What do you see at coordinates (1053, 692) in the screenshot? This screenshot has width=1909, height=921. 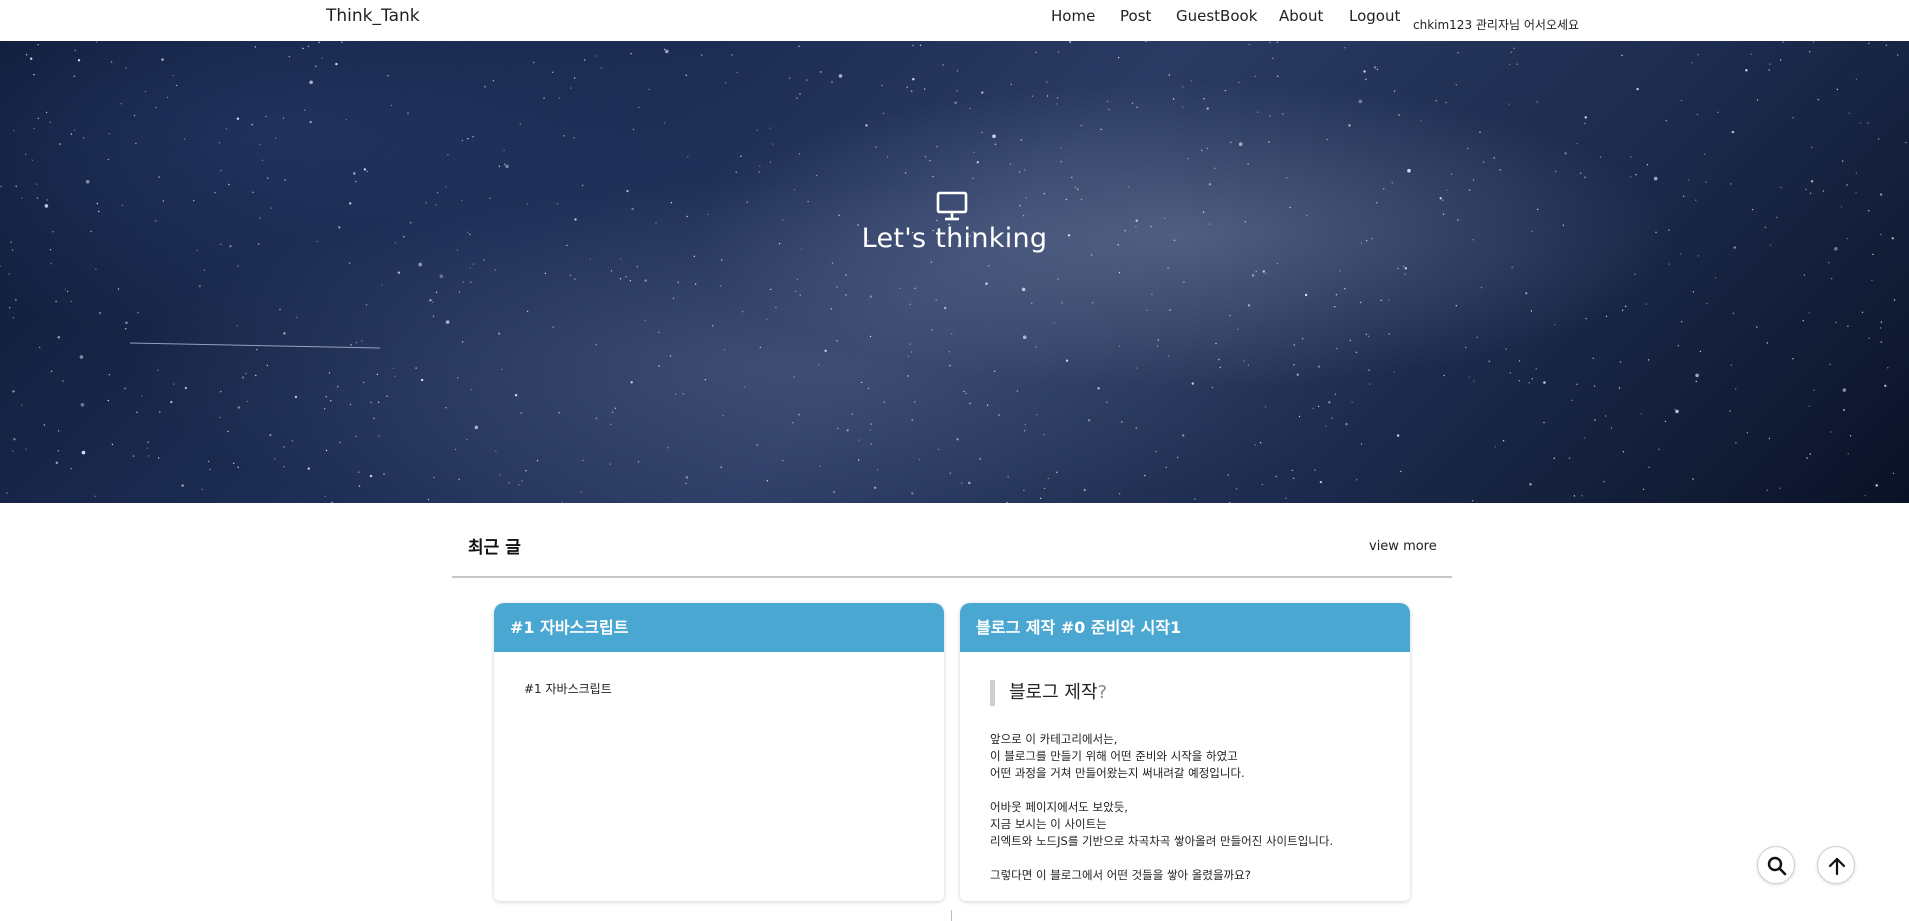 I see `blockquote-text: 블로그 제작` at bounding box center [1053, 692].